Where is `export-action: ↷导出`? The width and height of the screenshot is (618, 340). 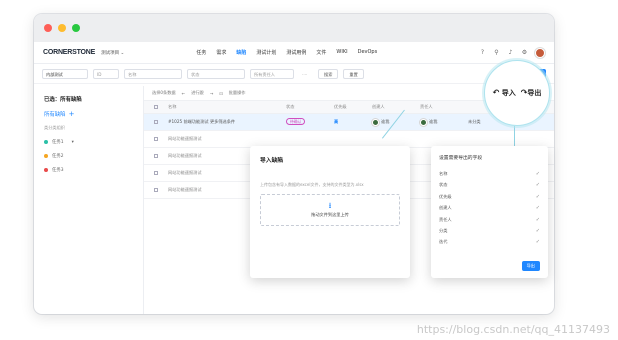 export-action: ↷导出 is located at coordinates (531, 93).